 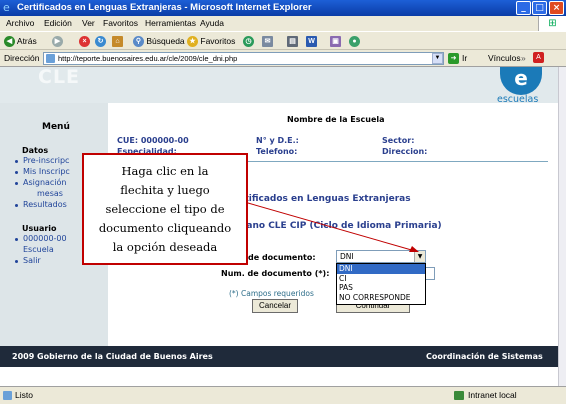 What do you see at coordinates (24, 395) in the screenshot?
I see `status-text: Listo` at bounding box center [24, 395].